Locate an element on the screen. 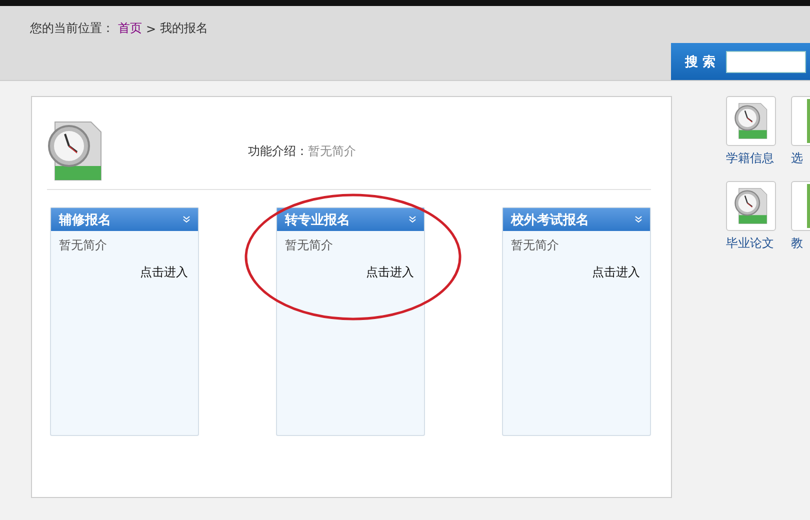 This screenshot has height=520, width=810. search-field is located at coordinates (766, 61).